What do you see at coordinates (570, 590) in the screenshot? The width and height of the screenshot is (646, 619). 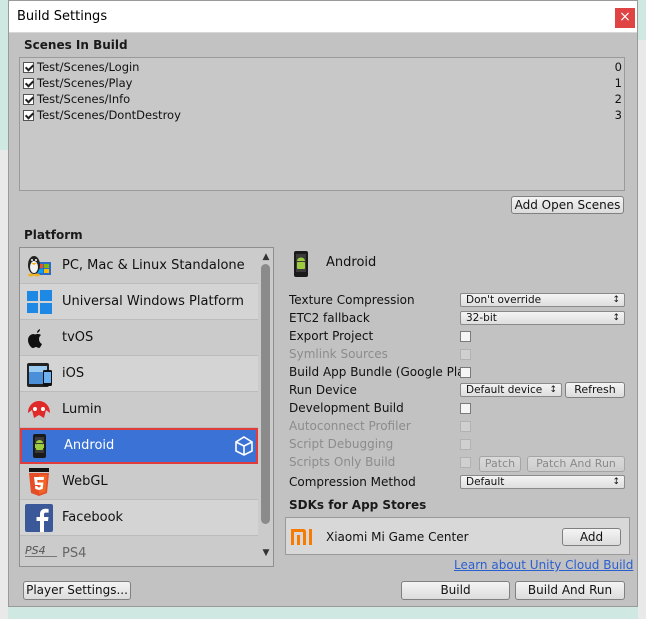 I see `build-and-run-button: Build And Run` at bounding box center [570, 590].